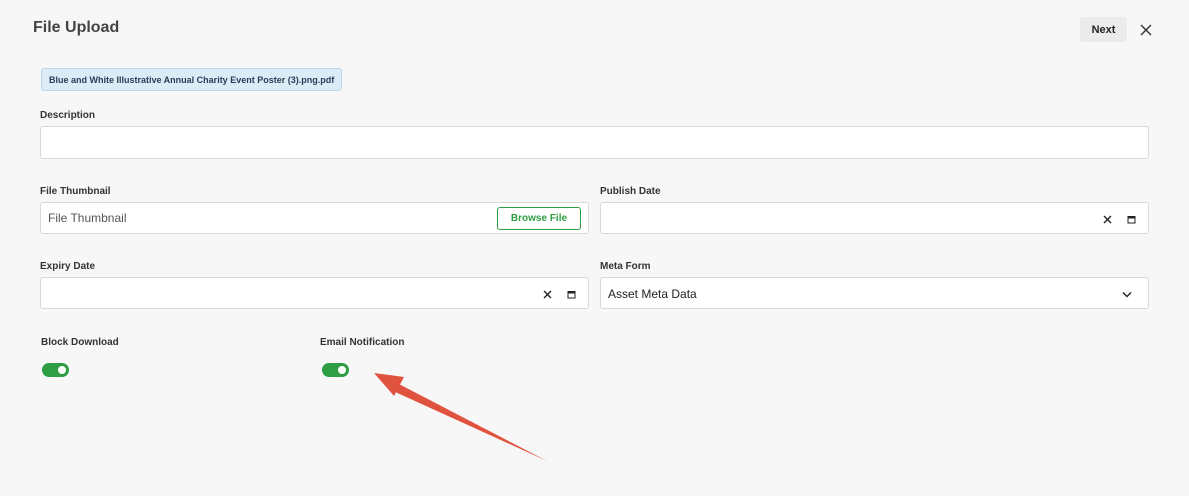 This screenshot has height=496, width=1189. I want to click on file-thumbnail-label: File Thumbnail, so click(75, 191).